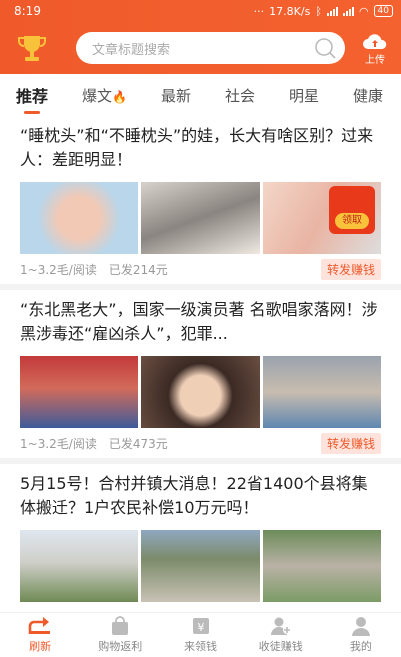  I want to click on nav-profile: 我的, so click(361, 635).